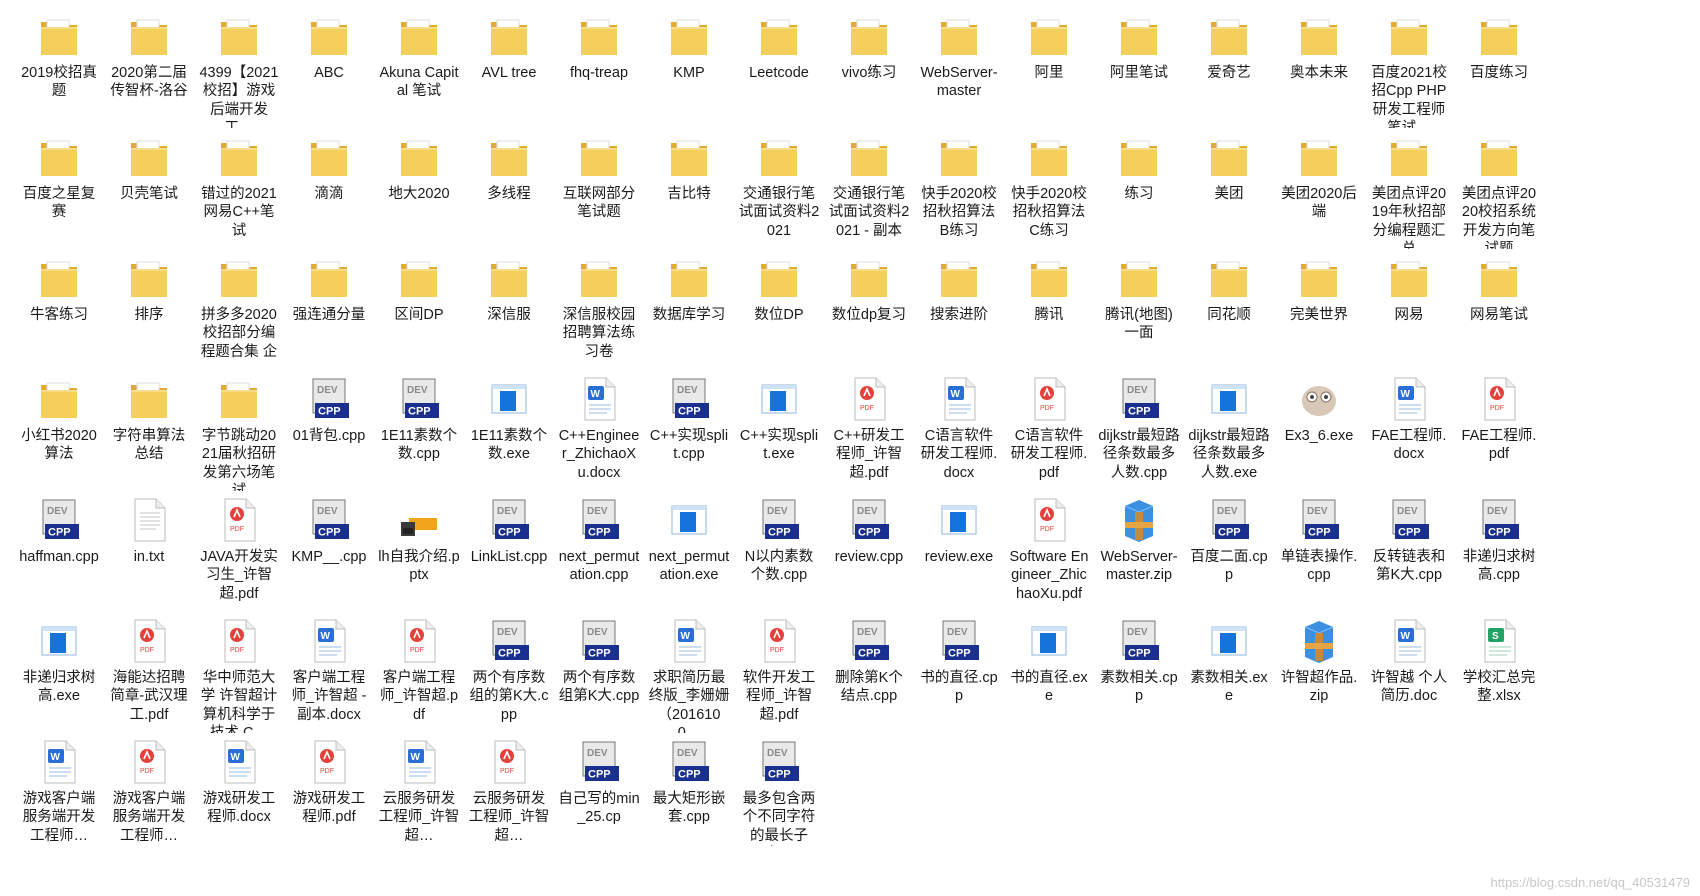 This screenshot has width=1700, height=896. I want to click on file-item: 素数相关.exe, so click(1229, 669).